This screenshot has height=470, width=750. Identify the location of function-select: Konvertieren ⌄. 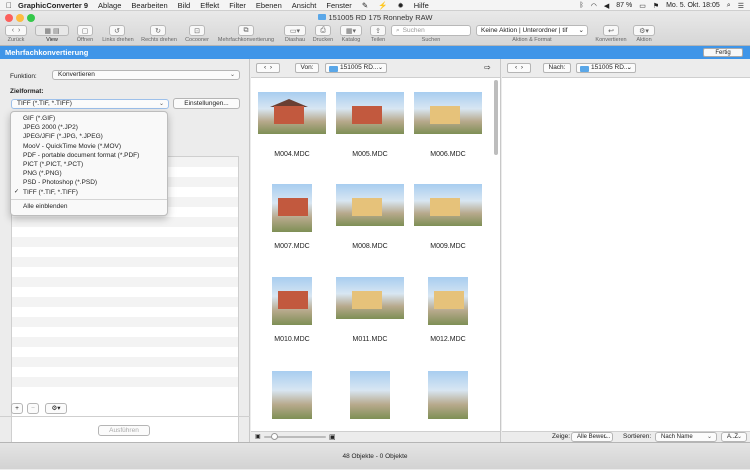
(146, 75).